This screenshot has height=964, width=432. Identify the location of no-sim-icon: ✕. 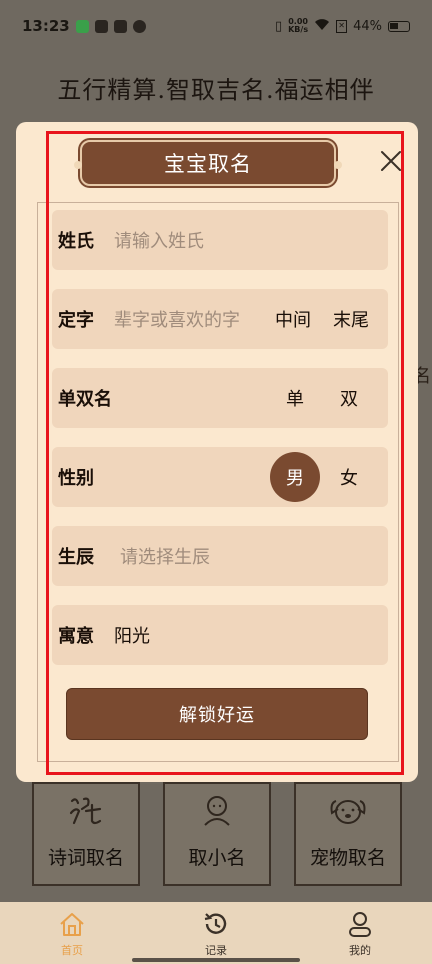
(342, 26).